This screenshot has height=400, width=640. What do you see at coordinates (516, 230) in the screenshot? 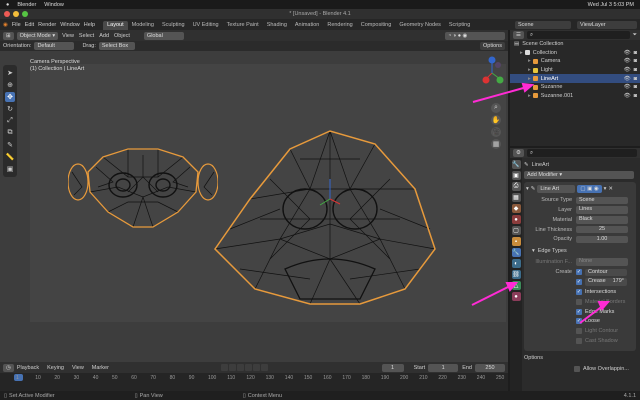
I see `collection-tab-icon: ▢` at bounding box center [516, 230].